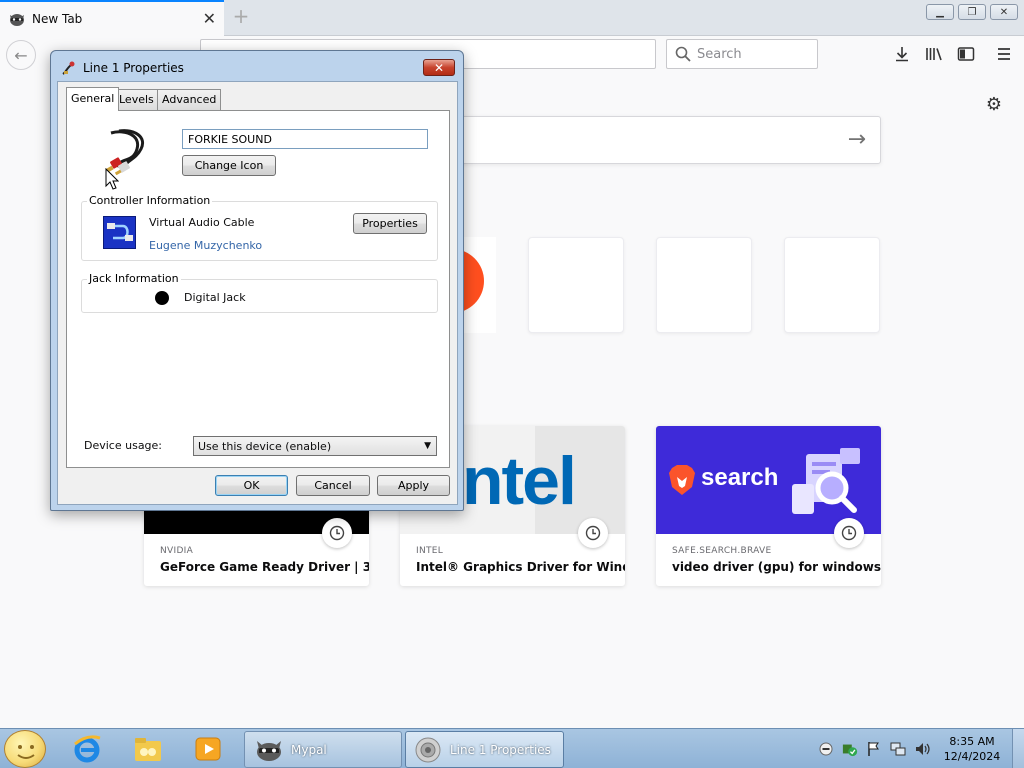  What do you see at coordinates (1004, 54) in the screenshot?
I see `menu-icon` at bounding box center [1004, 54].